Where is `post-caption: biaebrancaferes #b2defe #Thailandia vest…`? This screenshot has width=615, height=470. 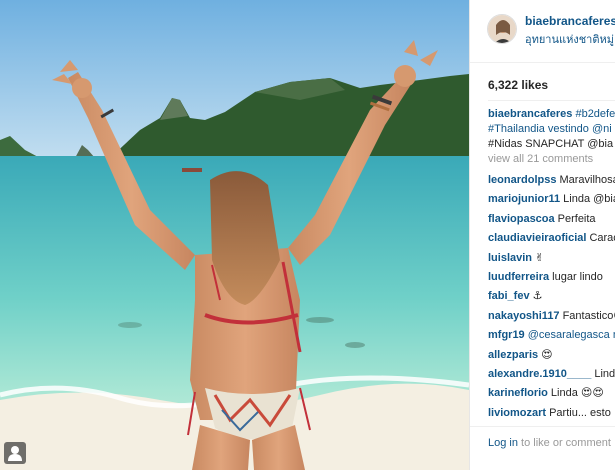
post-caption: biaebrancaferes #b2defe #Thailandia vest… is located at coordinates (551, 129).